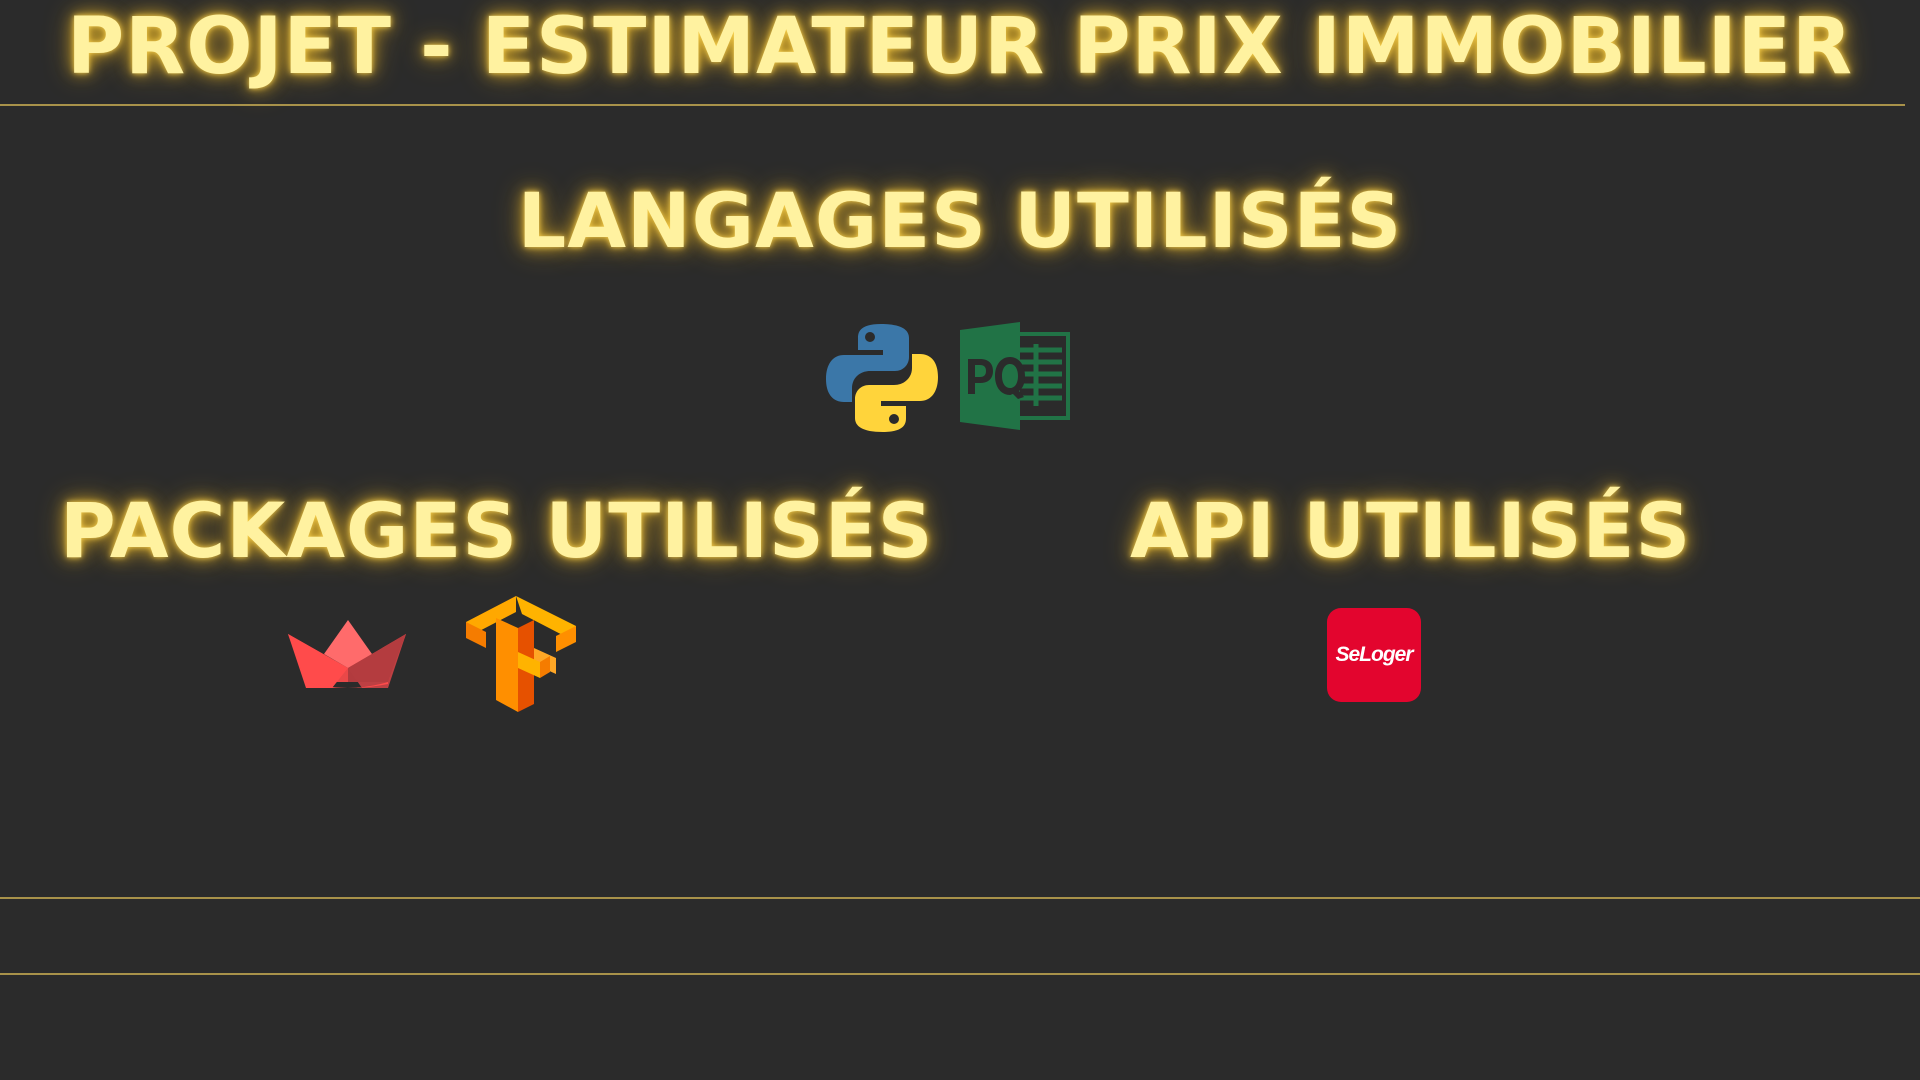  Describe the element at coordinates (882, 378) in the screenshot. I see `python-icon` at that location.